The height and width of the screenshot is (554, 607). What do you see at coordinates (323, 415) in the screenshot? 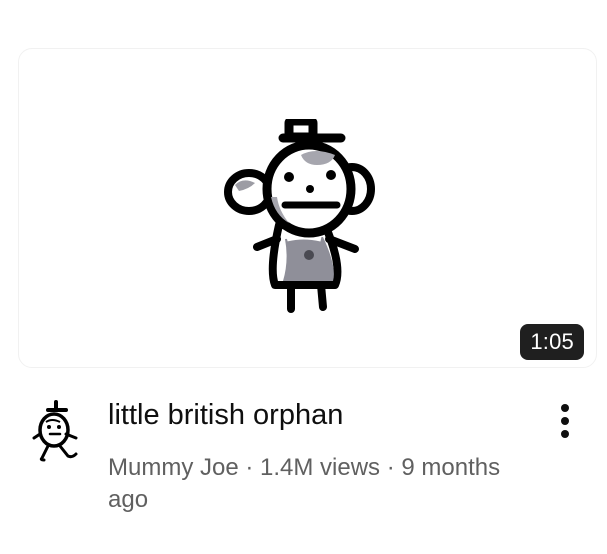
I see `video-title: little british orphan` at bounding box center [323, 415].